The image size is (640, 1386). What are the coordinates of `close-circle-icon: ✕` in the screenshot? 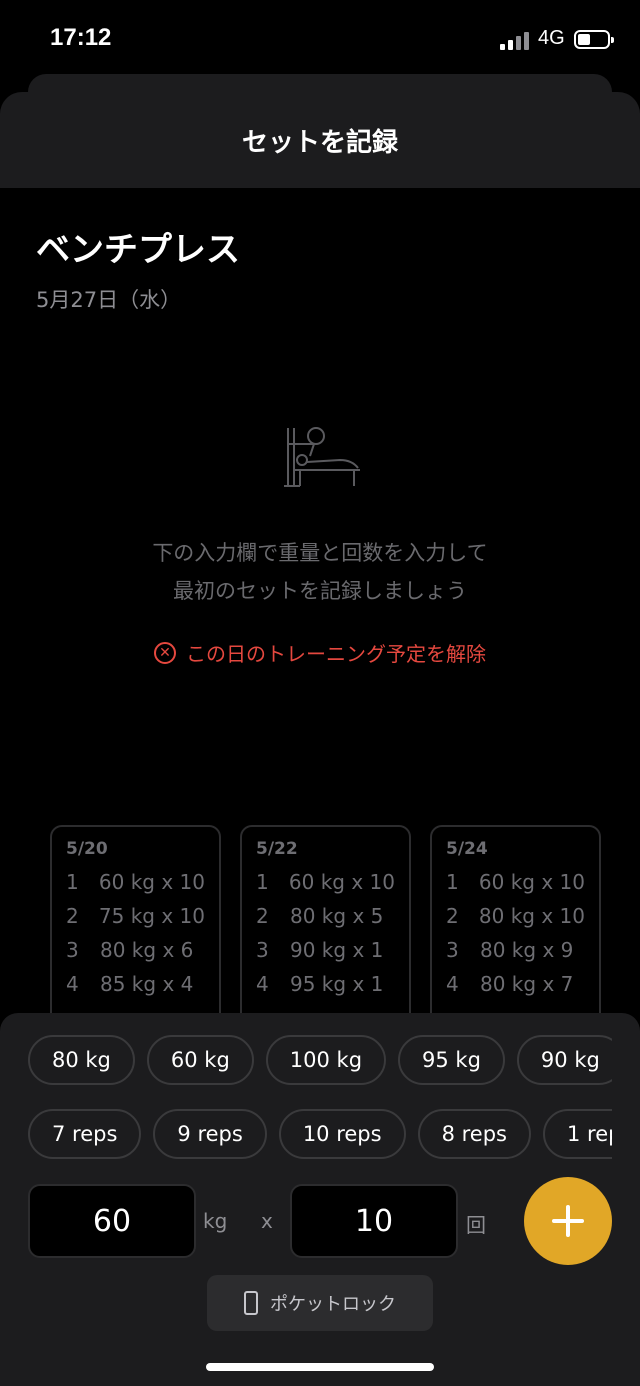 It's located at (165, 652).